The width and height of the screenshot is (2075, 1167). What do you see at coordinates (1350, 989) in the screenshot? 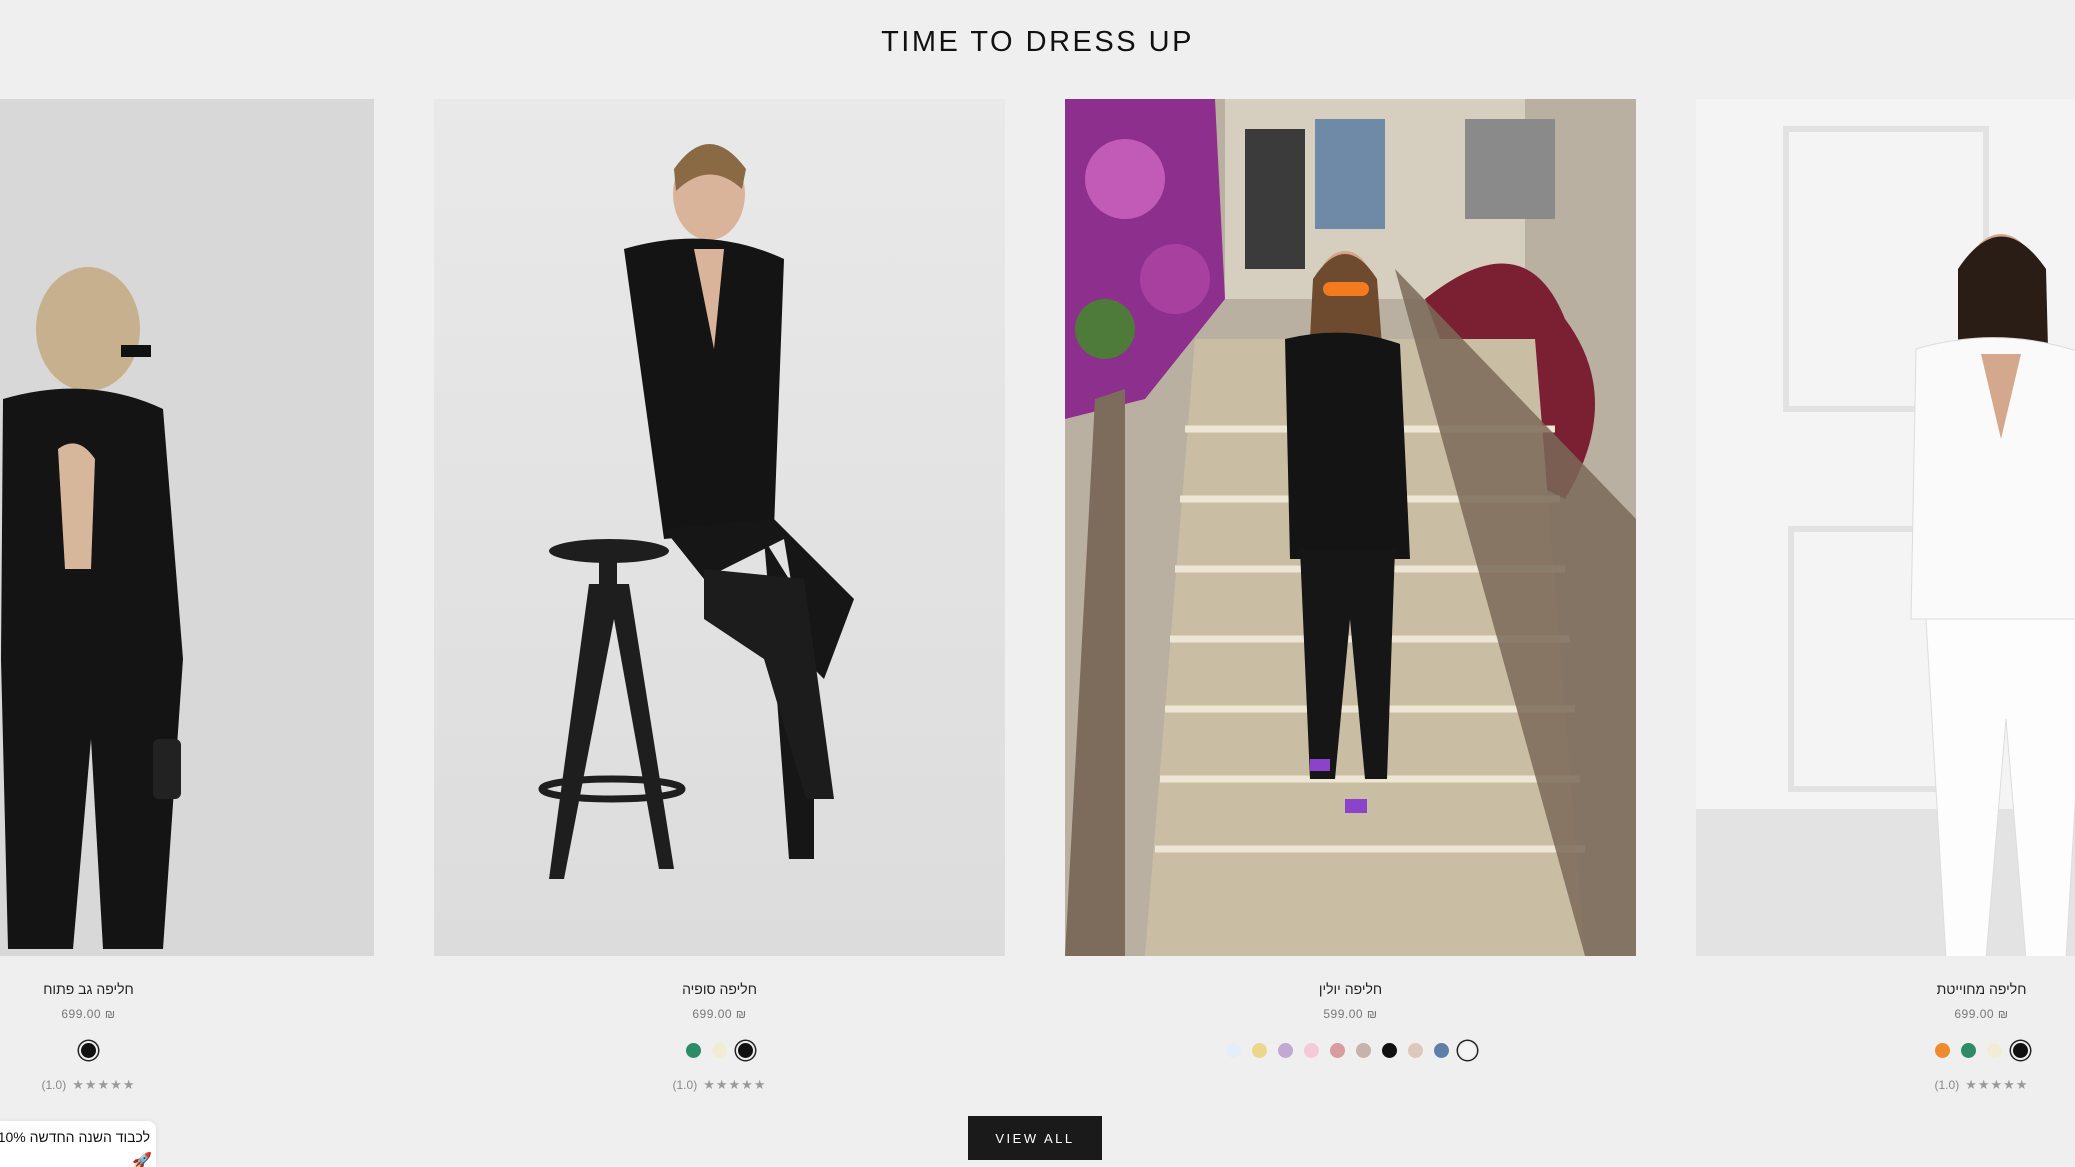
I see `product-name: חליפה יולין` at bounding box center [1350, 989].